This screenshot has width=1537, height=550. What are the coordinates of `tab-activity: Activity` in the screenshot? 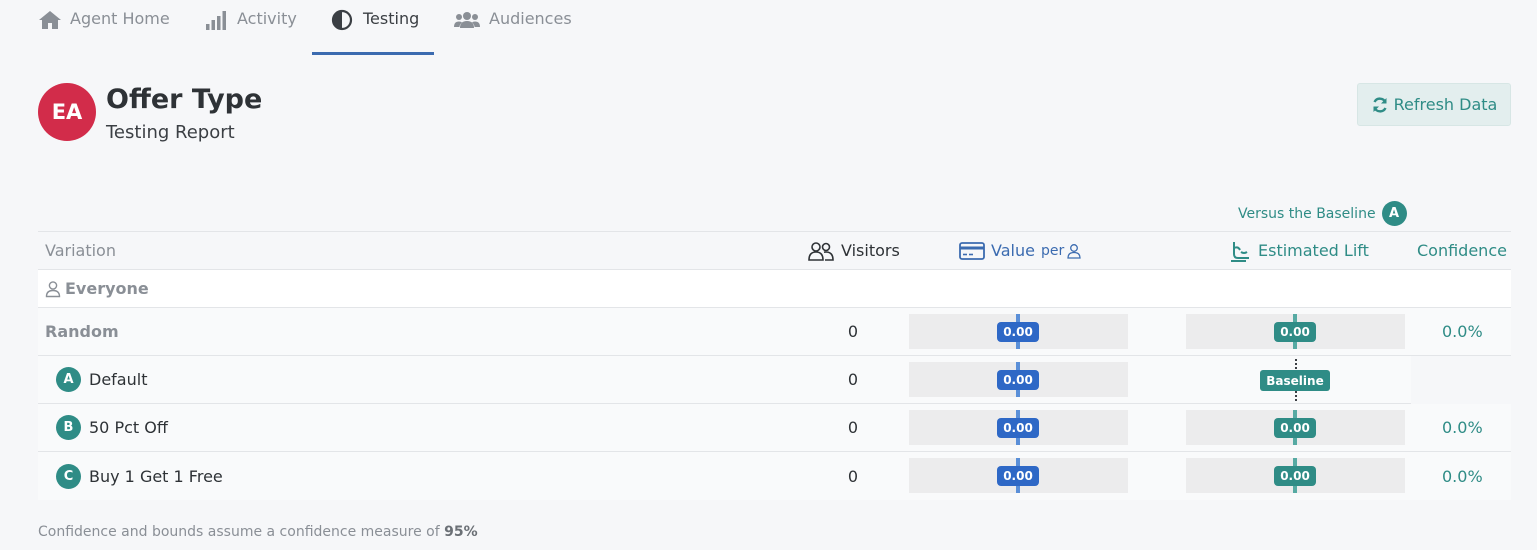 It's located at (251, 27).